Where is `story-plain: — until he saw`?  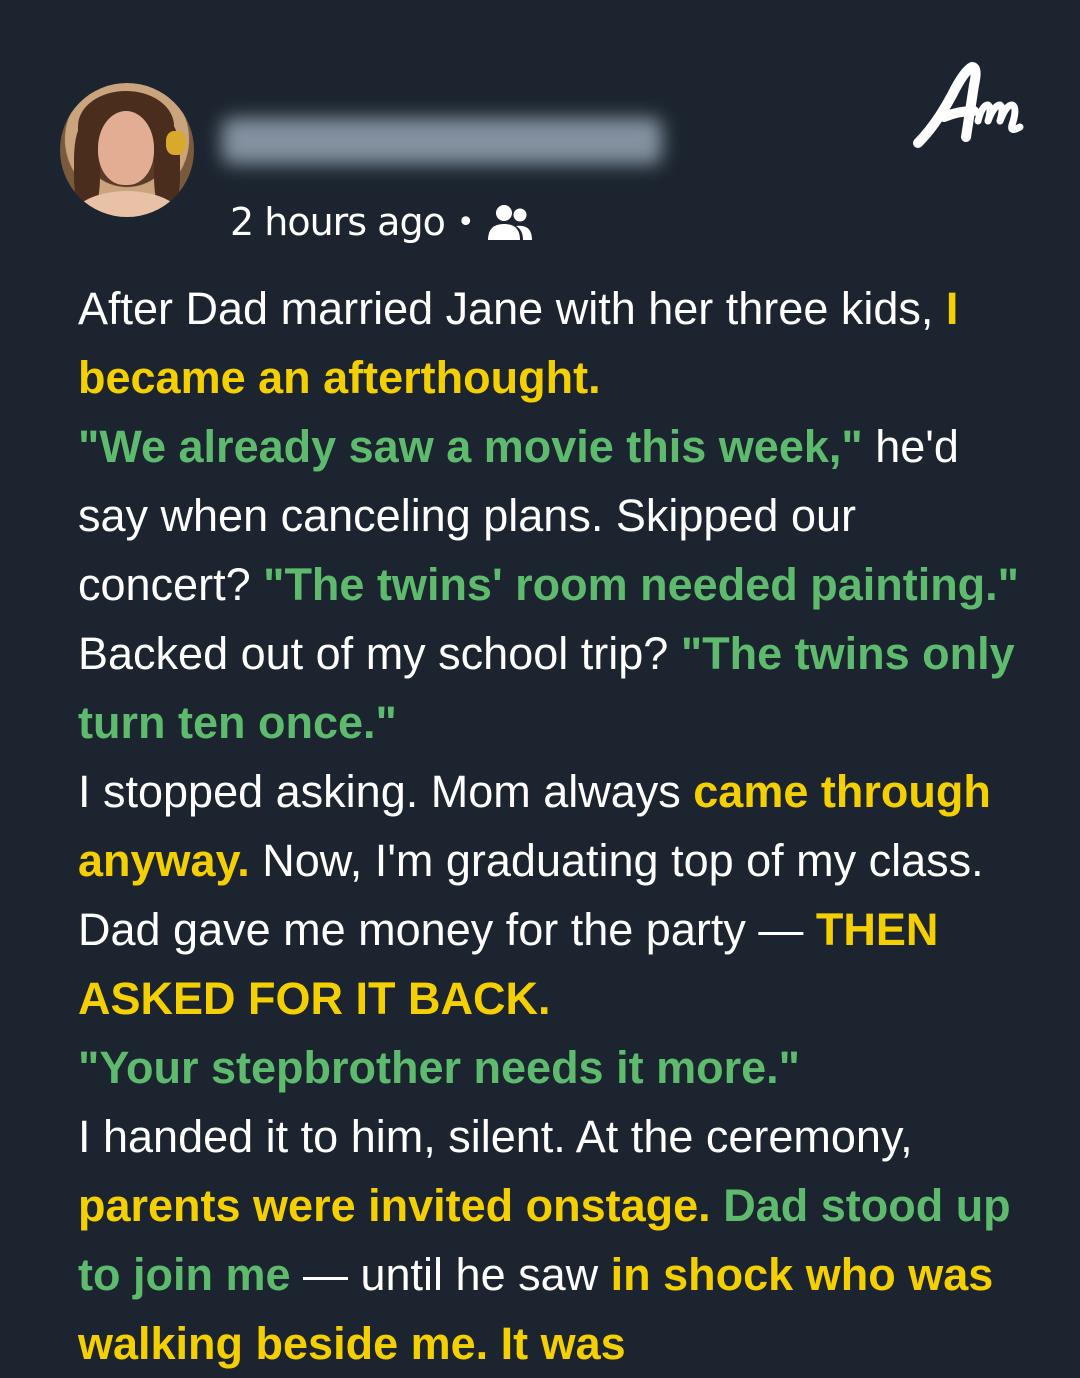 story-plain: — until he saw is located at coordinates (450, 1274).